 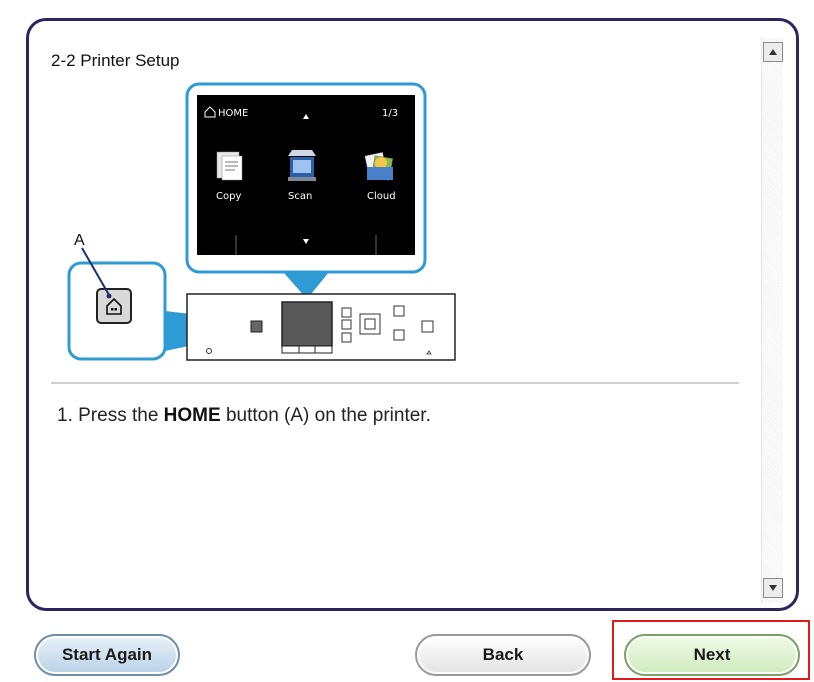 I want to click on cloud-label: Cloud, so click(x=381, y=196).